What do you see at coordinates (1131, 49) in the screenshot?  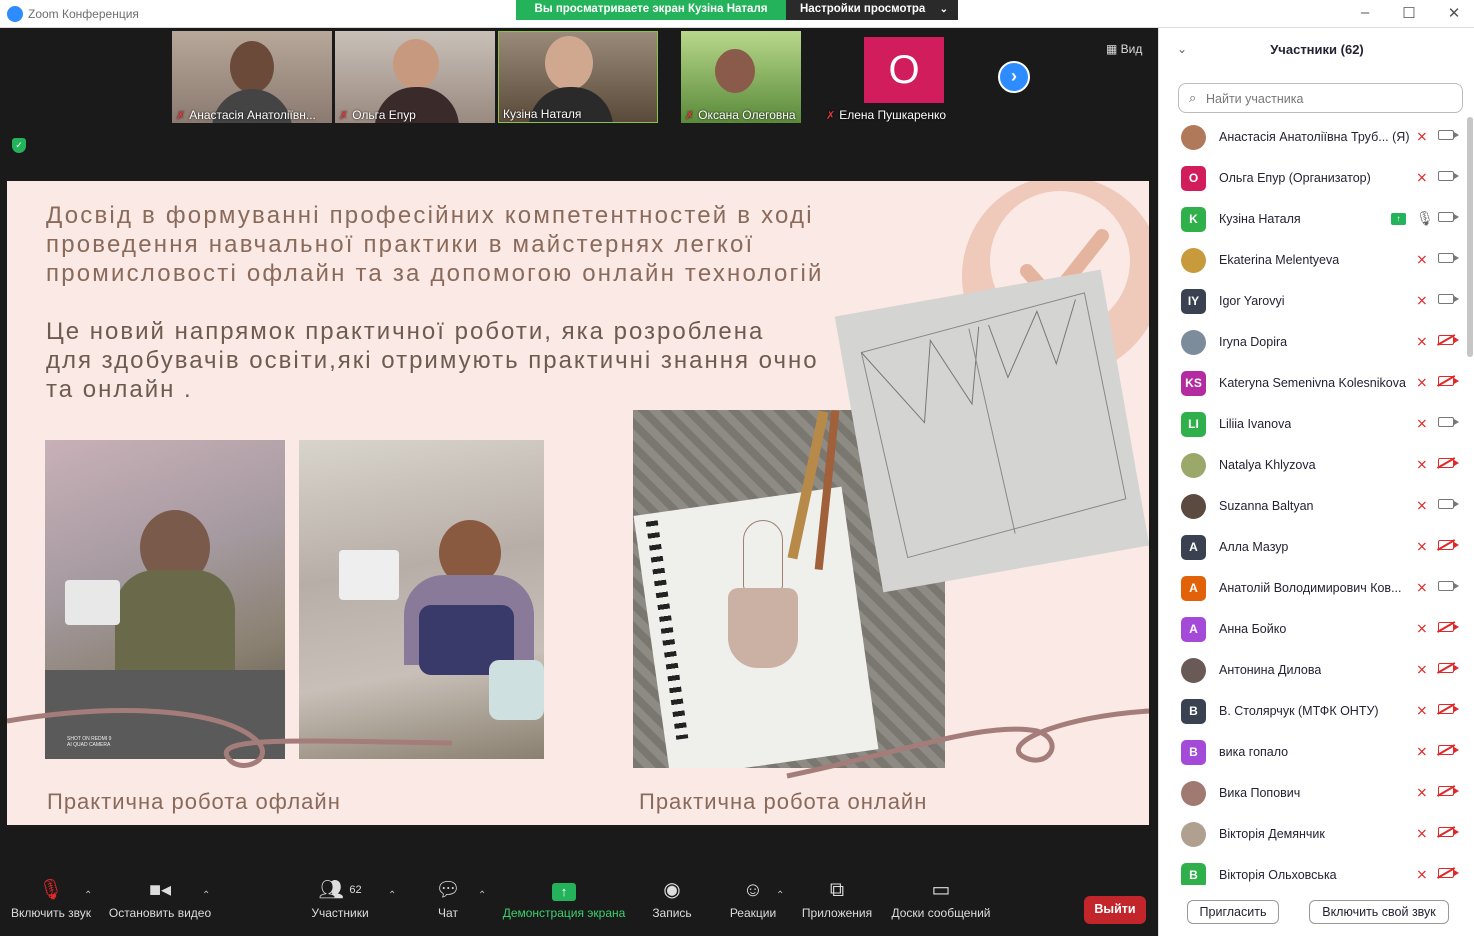 I see `view-button-label: Вид` at bounding box center [1131, 49].